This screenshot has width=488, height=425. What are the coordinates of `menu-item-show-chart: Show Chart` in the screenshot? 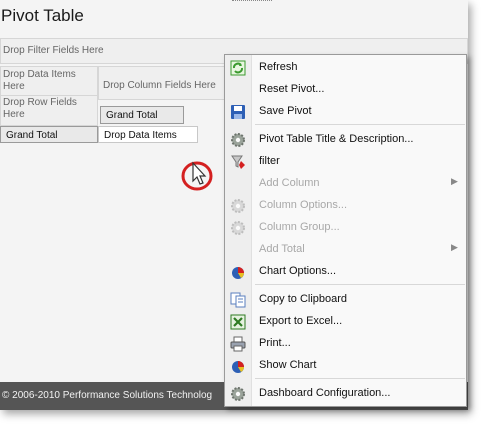 It's located at (345, 365).